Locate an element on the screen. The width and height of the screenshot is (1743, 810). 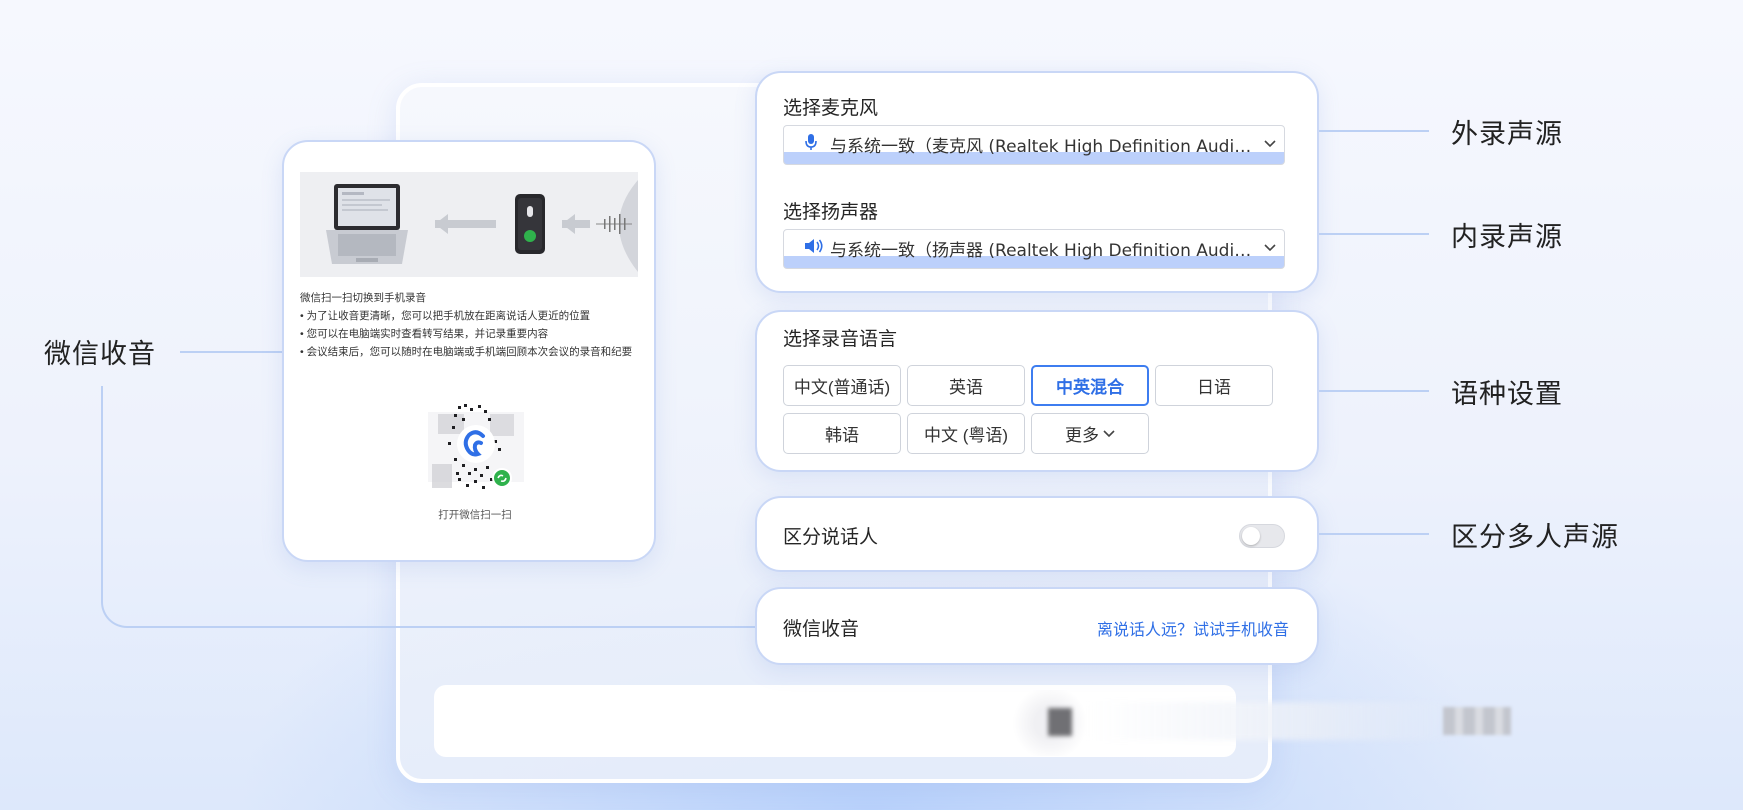
lang-more-label: 更多 is located at coordinates (1082, 435).